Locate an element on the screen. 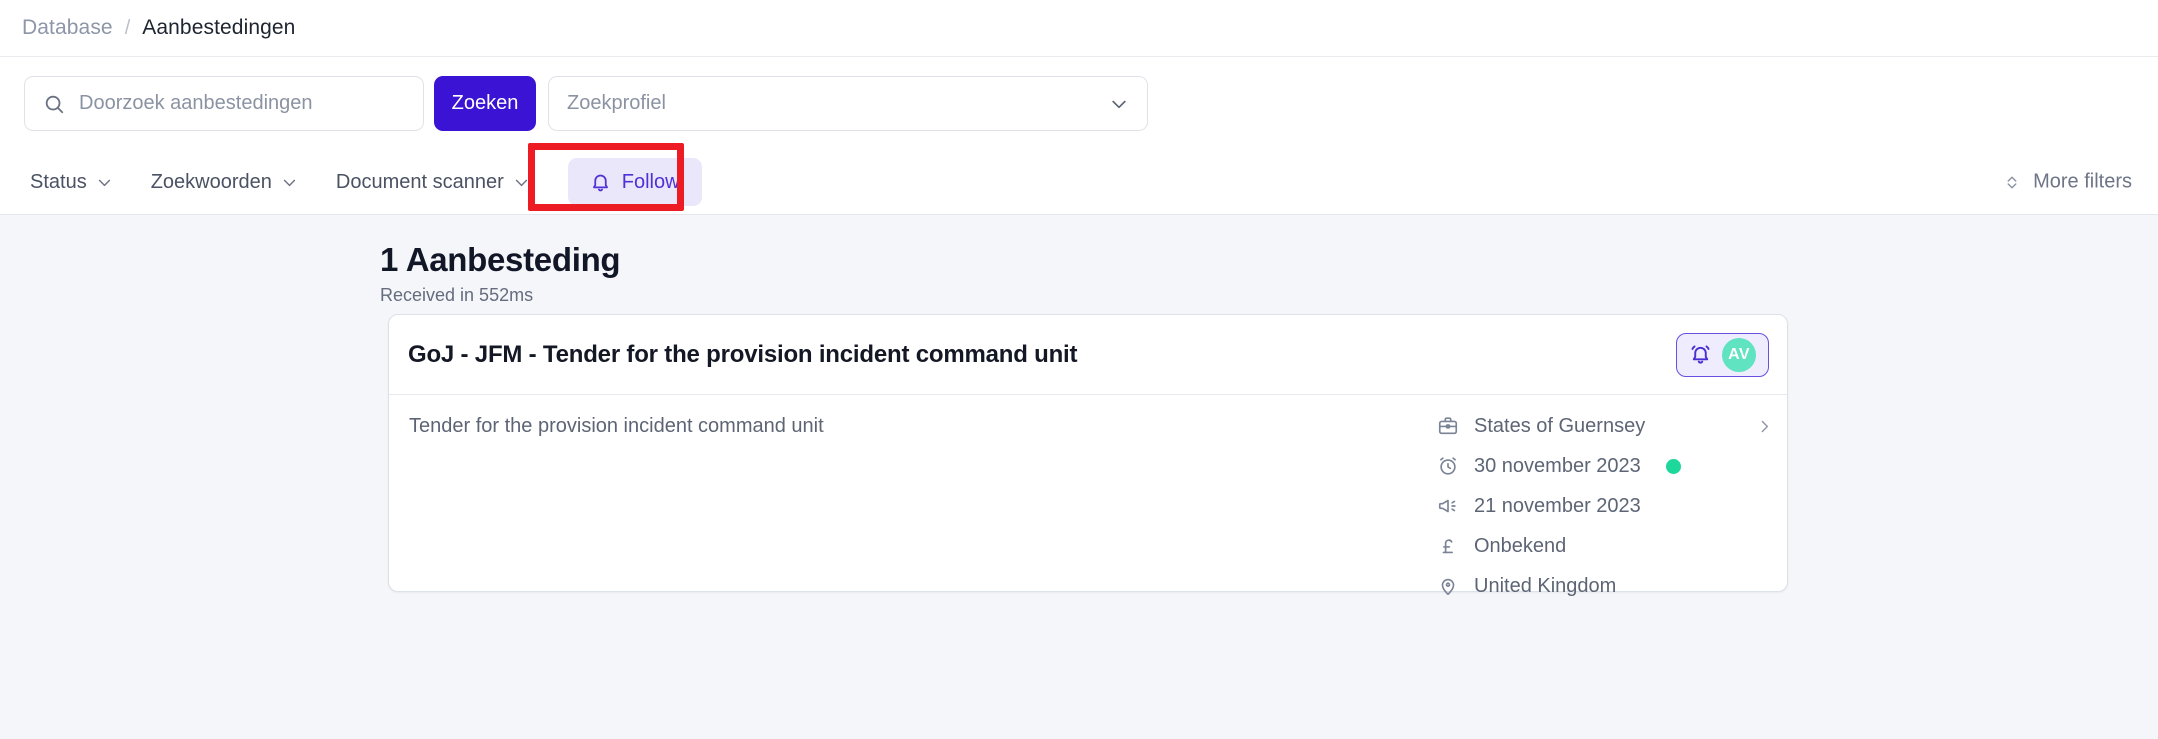 The width and height of the screenshot is (2158, 739). meta-row-country: United Kingdom is located at coordinates (1605, 586).